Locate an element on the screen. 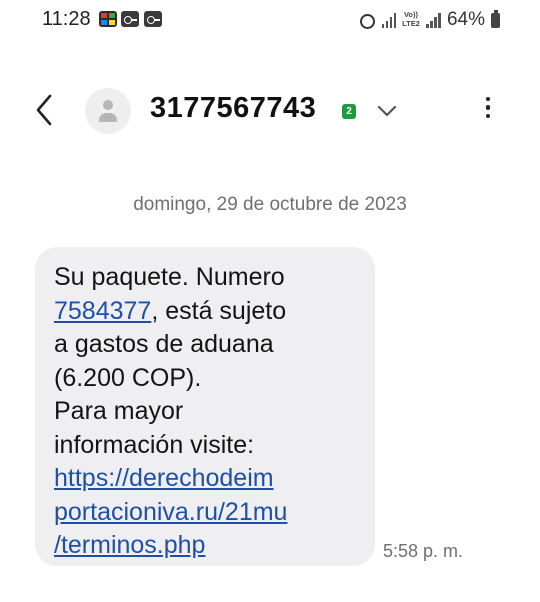 This screenshot has width=540, height=602. message-line: información visite: is located at coordinates (154, 444).